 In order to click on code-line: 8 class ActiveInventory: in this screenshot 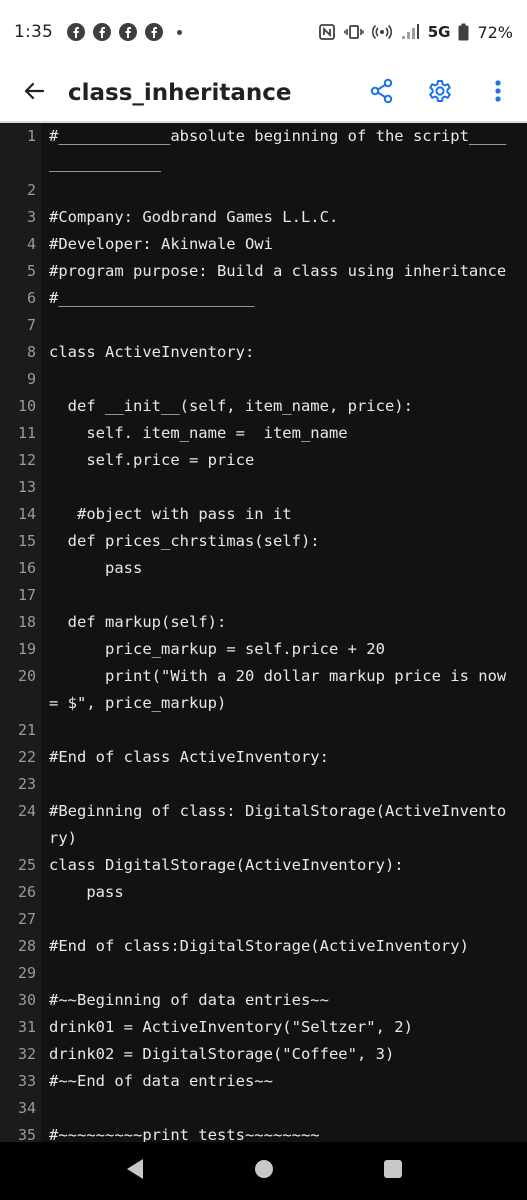, I will do `click(263, 352)`.